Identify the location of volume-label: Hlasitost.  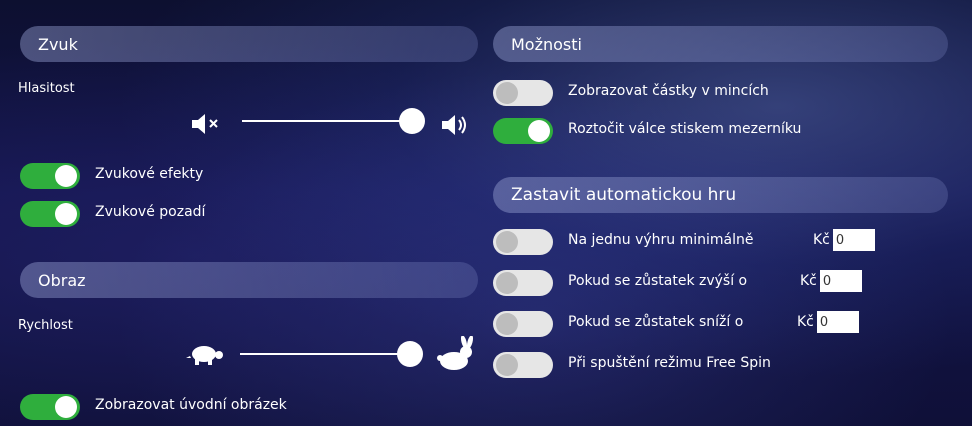
(46, 88).